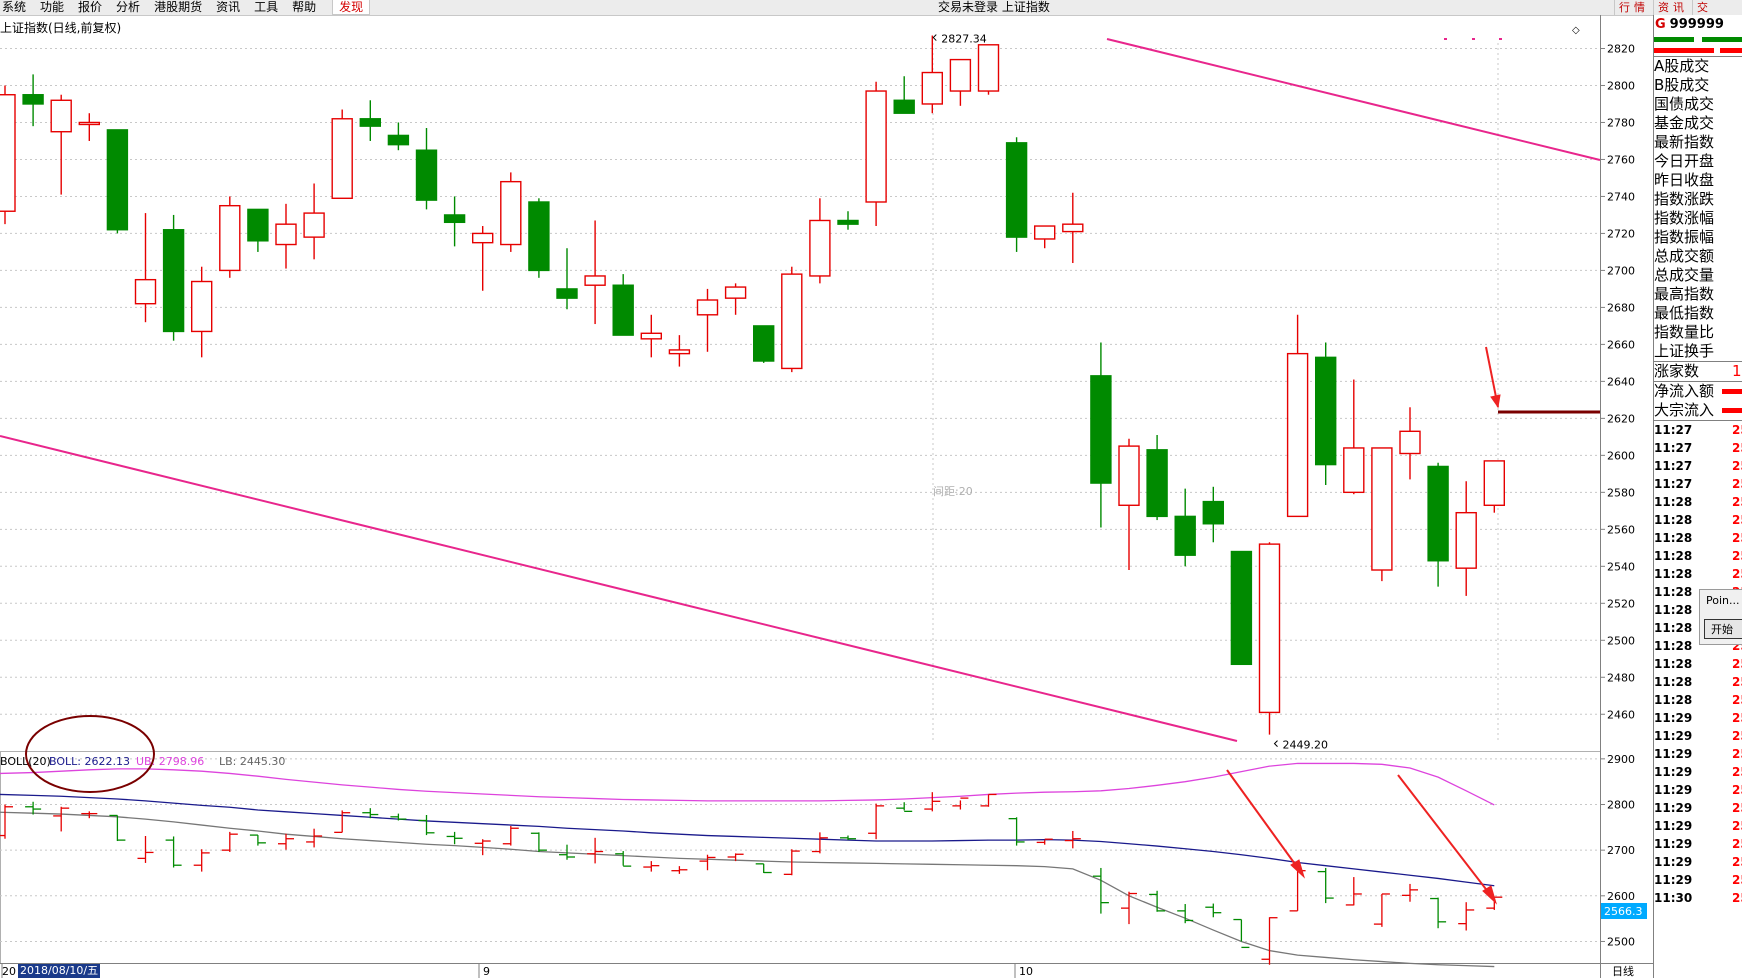 This screenshot has height=978, width=1742. I want to click on y-tick-label: 2760, so click(1621, 159).